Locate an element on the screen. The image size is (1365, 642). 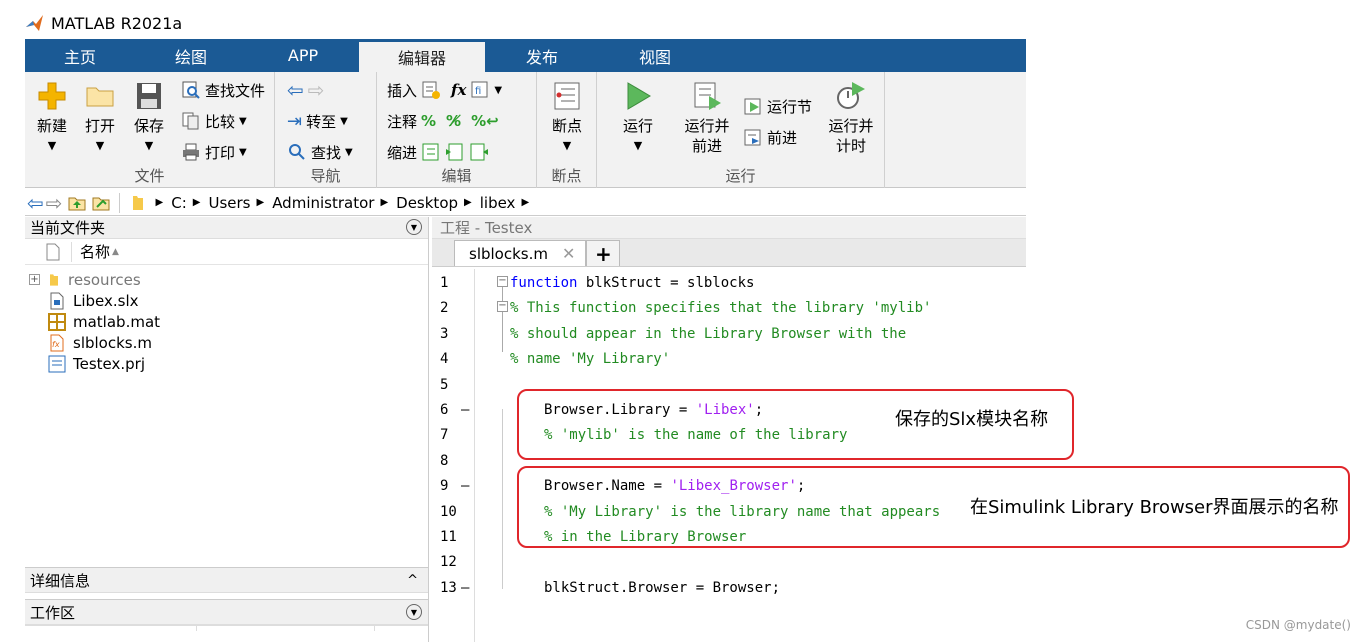
tab-editor: 编辑器 is located at coordinates (422, 55).